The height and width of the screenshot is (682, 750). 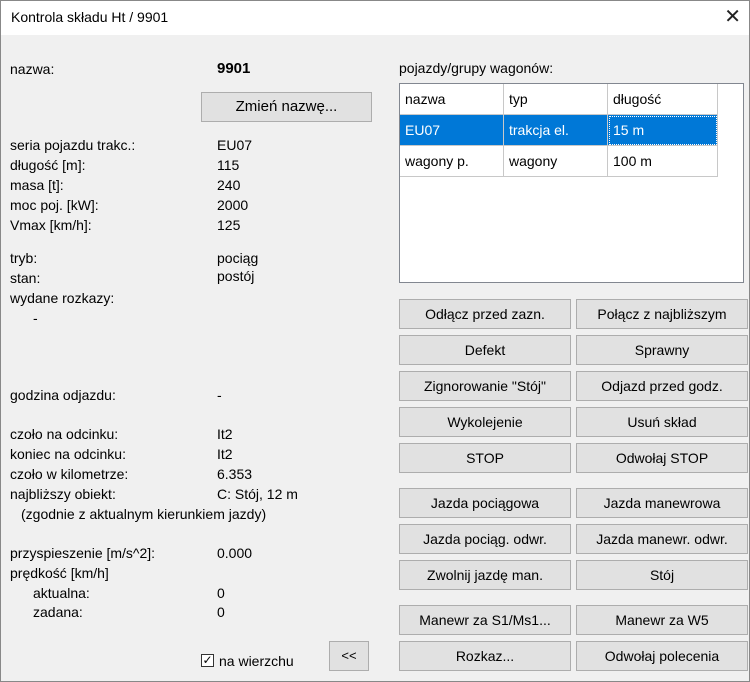 I want to click on departure-value: -, so click(x=219, y=395).